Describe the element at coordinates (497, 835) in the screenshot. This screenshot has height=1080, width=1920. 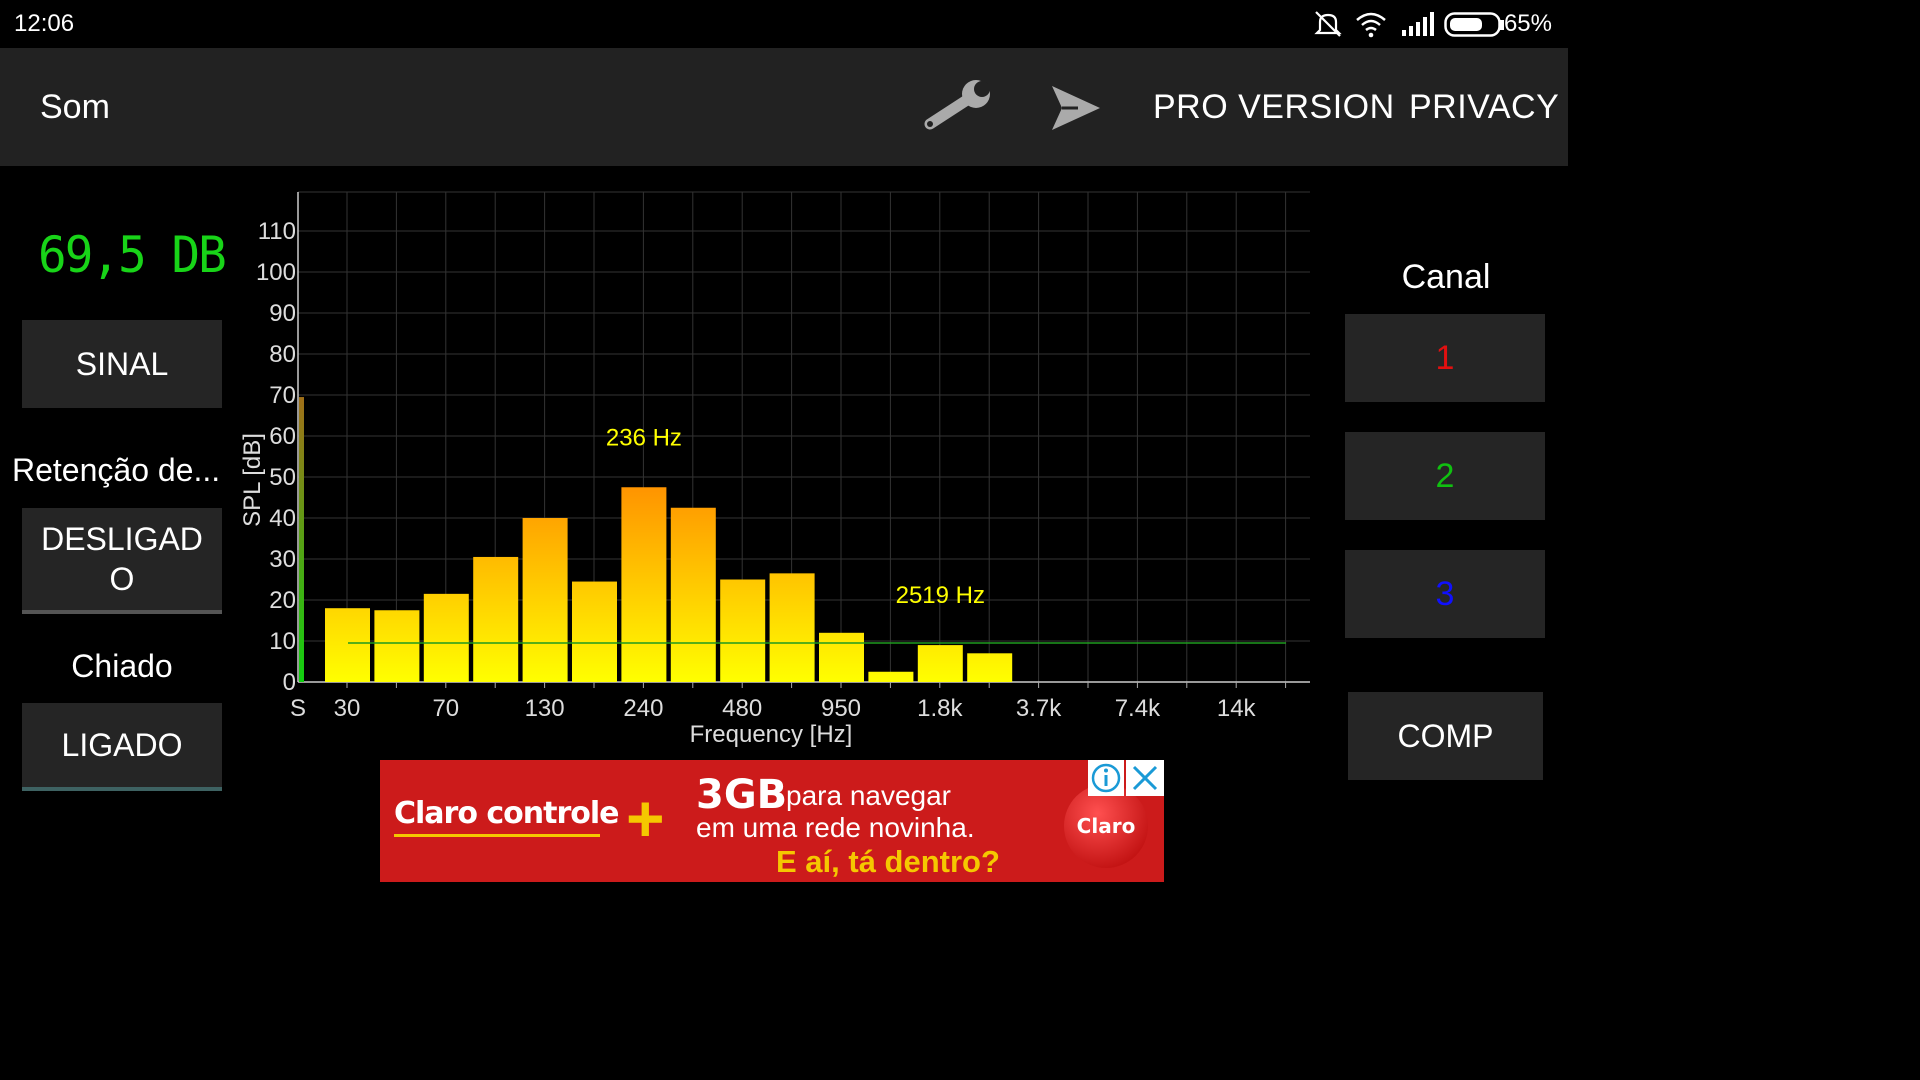
I see `ad-brand-underline` at that location.